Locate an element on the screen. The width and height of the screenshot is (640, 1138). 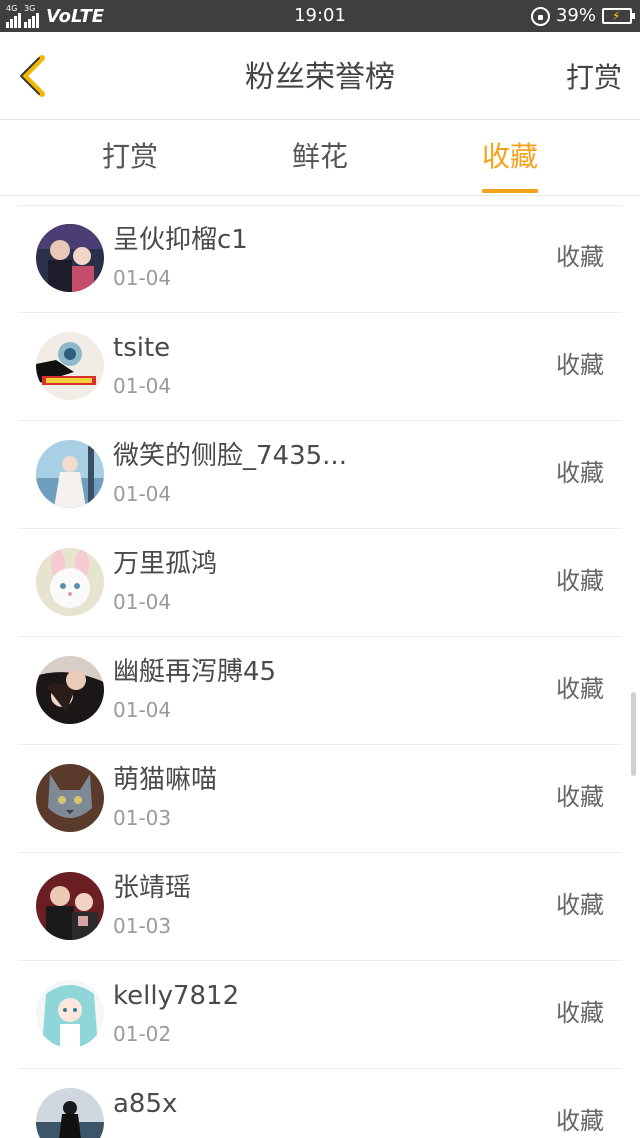
tab-bar: 打赏 鲜花 收藏 is located at coordinates (320, 158).